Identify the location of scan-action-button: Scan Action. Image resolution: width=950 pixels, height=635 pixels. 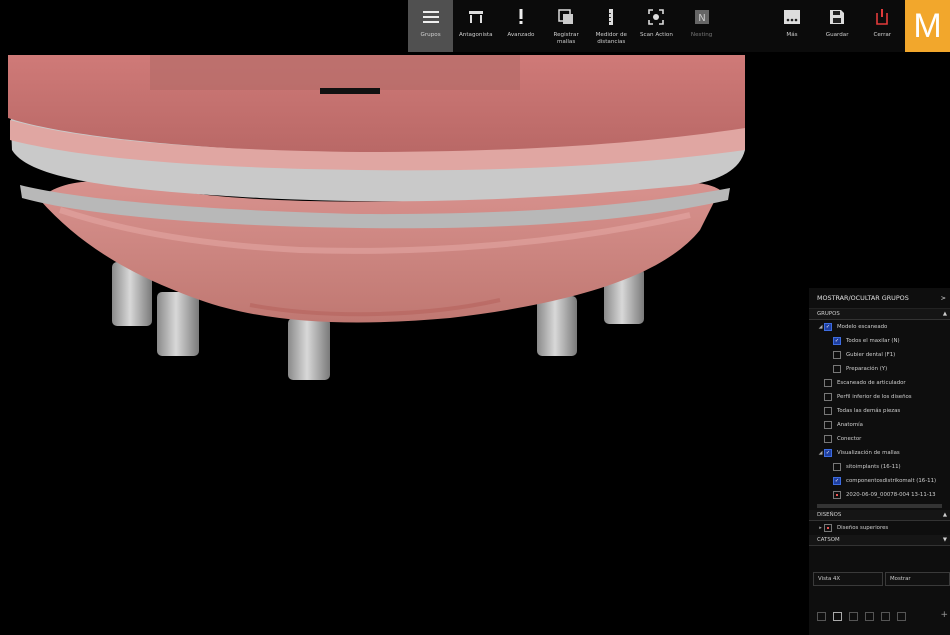
(656, 26).